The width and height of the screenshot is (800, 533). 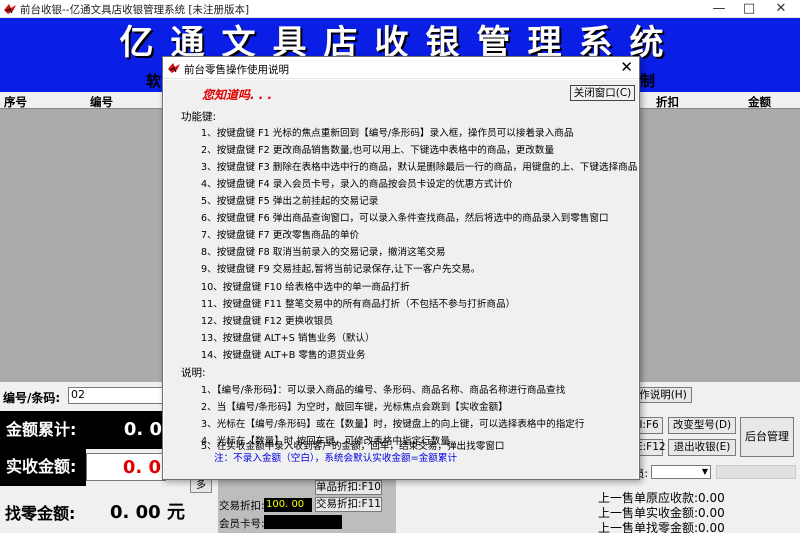 What do you see at coordinates (702, 447) in the screenshot?
I see `exit-cashier-button: 退出收银(E)` at bounding box center [702, 447].